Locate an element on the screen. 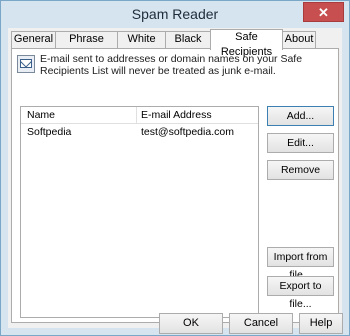 This screenshot has width=350, height=336. remove-button: Remove is located at coordinates (300, 170).